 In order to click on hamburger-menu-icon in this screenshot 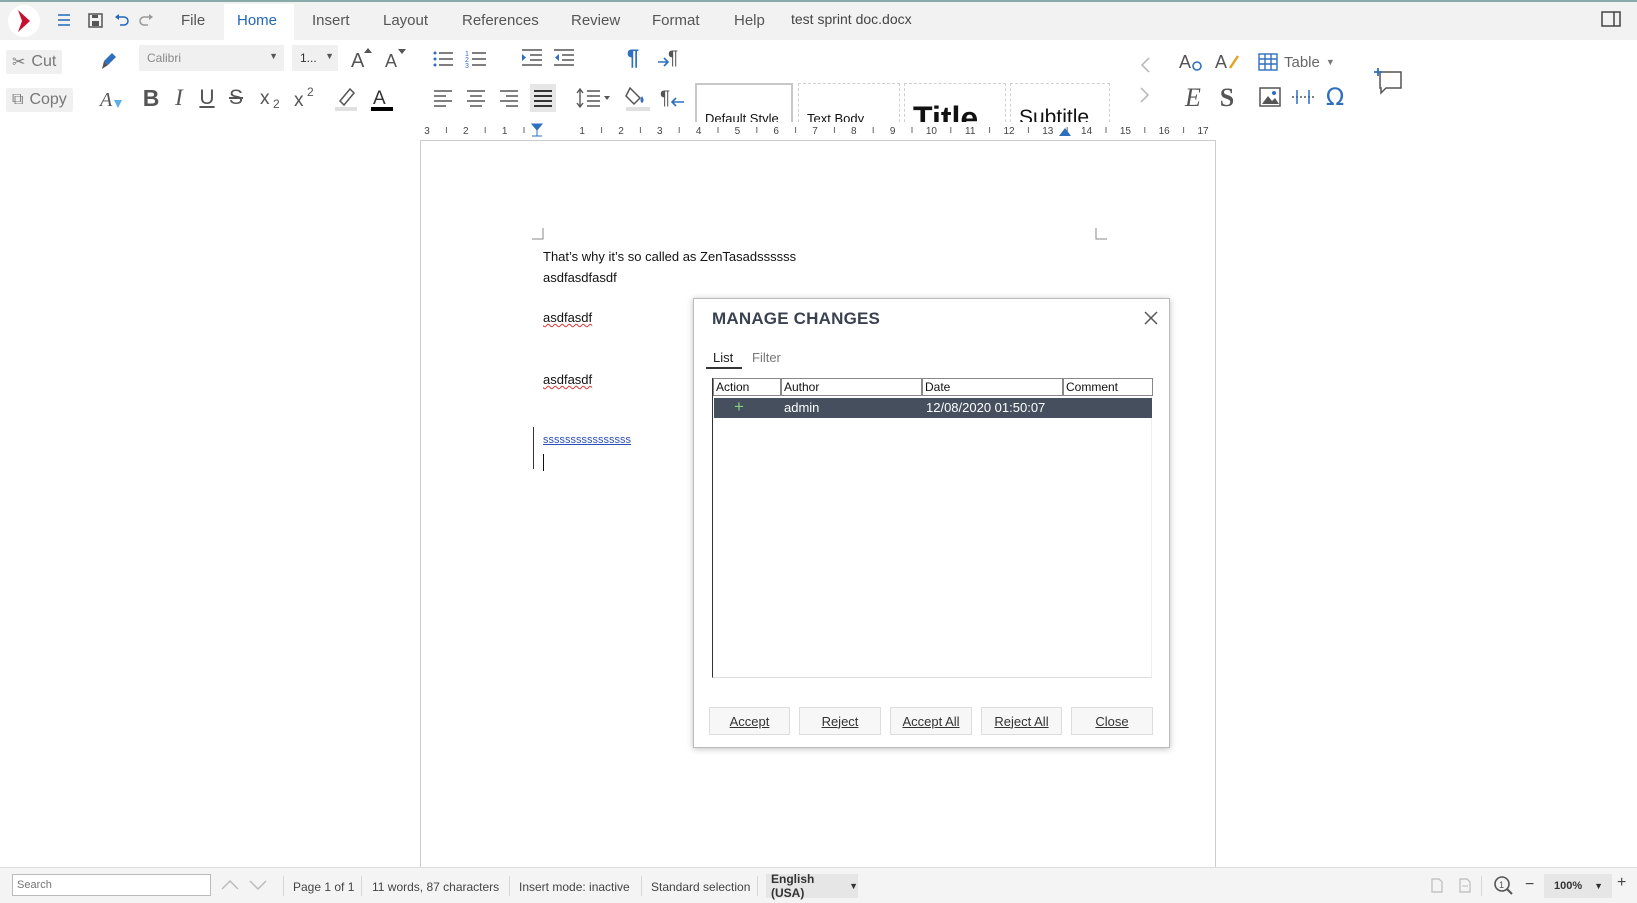, I will do `click(64, 20)`.